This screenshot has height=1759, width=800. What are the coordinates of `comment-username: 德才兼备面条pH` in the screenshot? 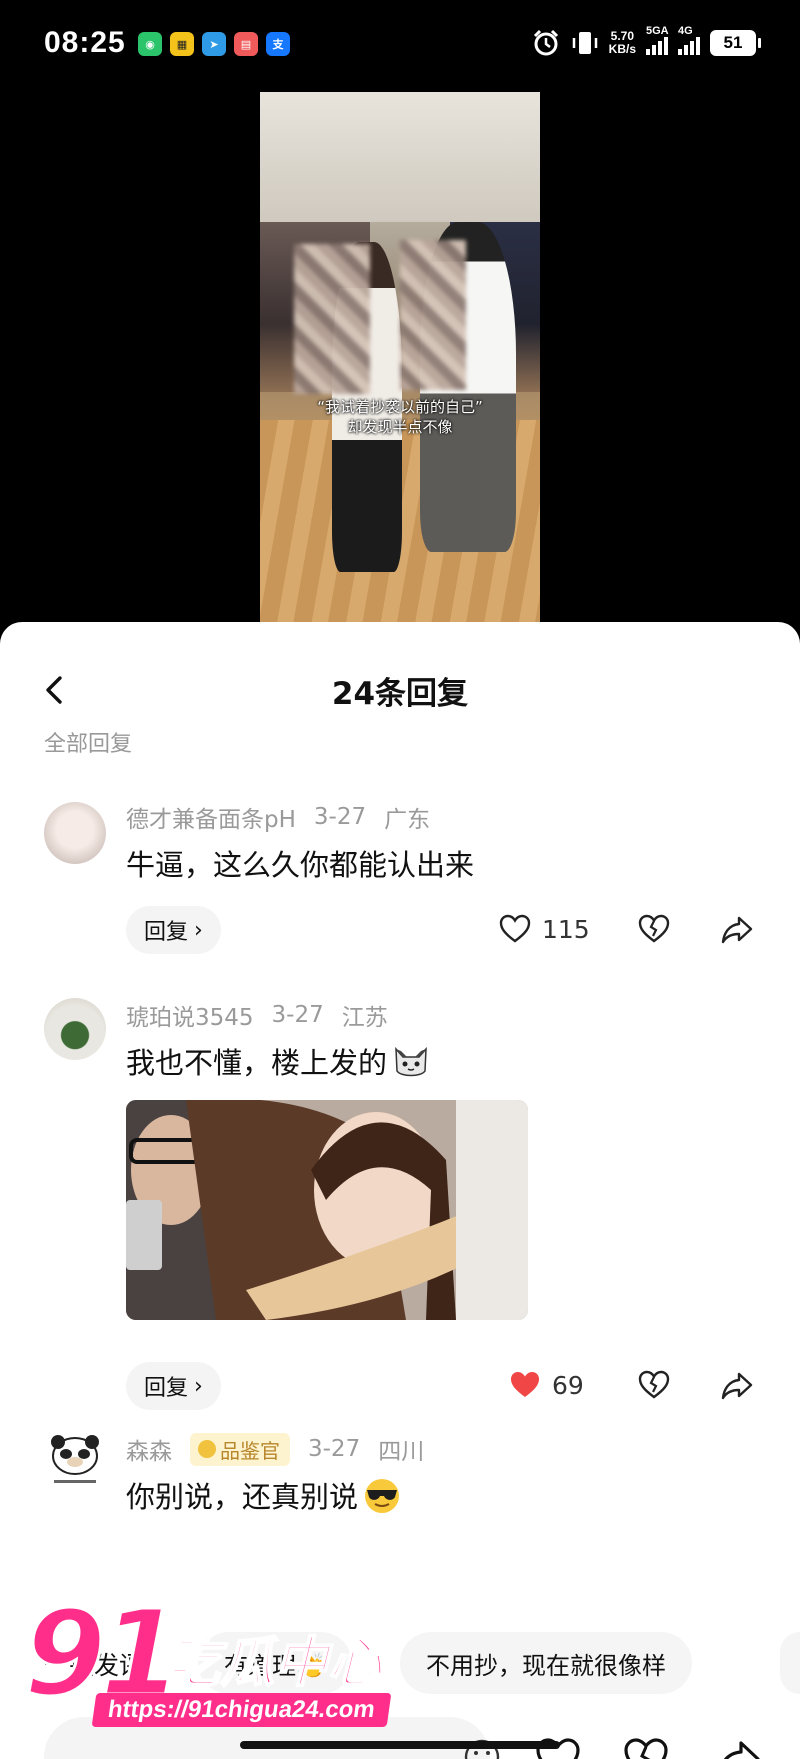 It's located at (211, 817).